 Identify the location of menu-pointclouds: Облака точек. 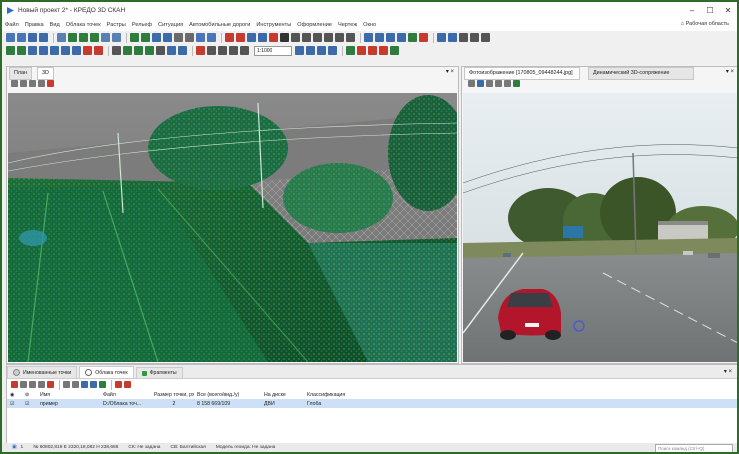
(83, 25).